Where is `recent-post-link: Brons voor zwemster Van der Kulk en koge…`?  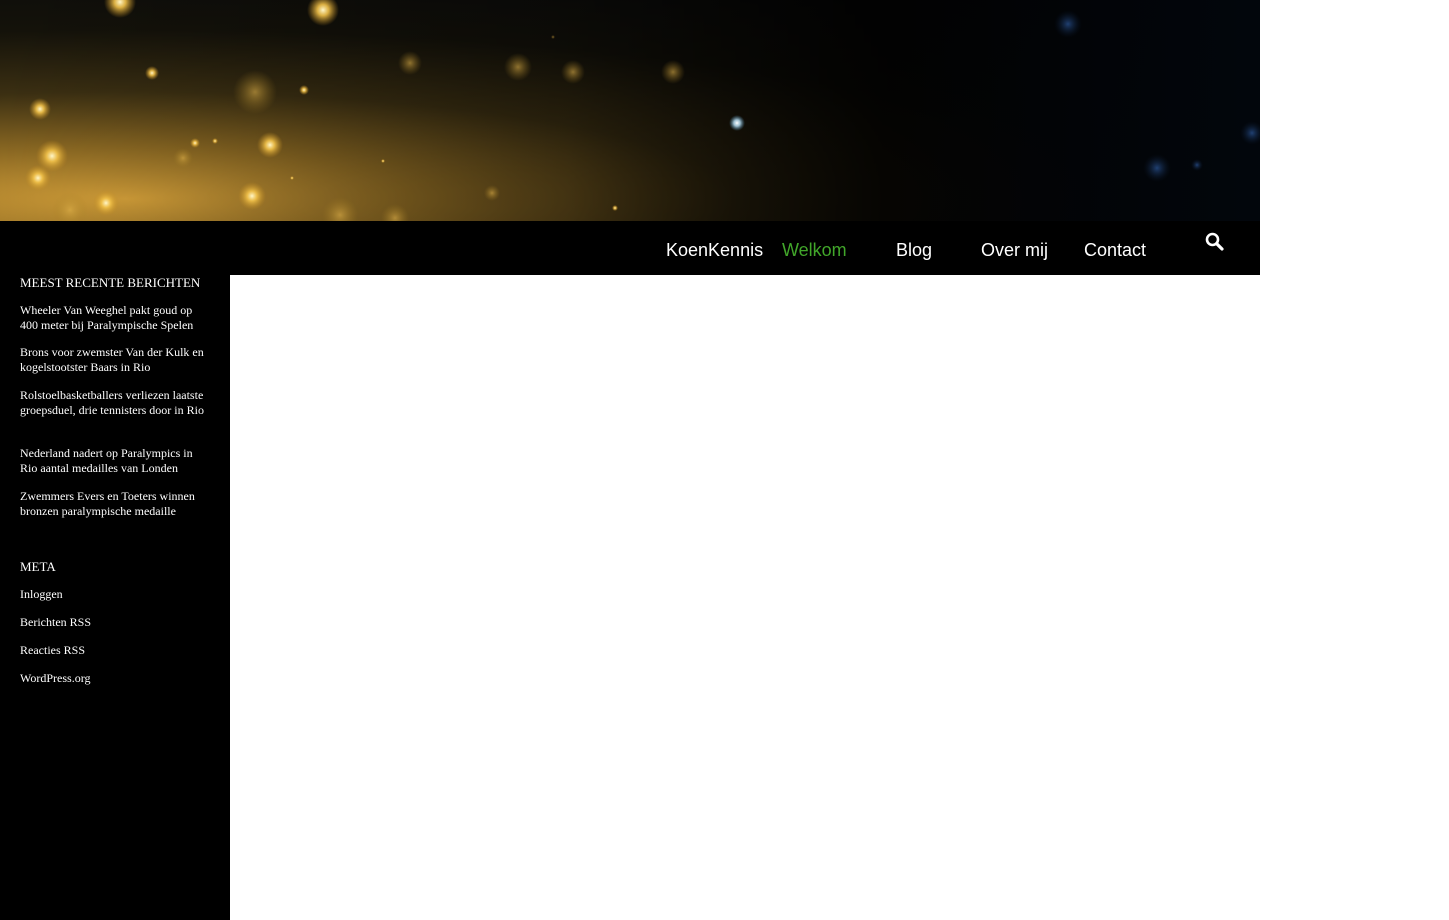 recent-post-link: Brons voor zwemster Van der Kulk en koge… is located at coordinates (116, 360).